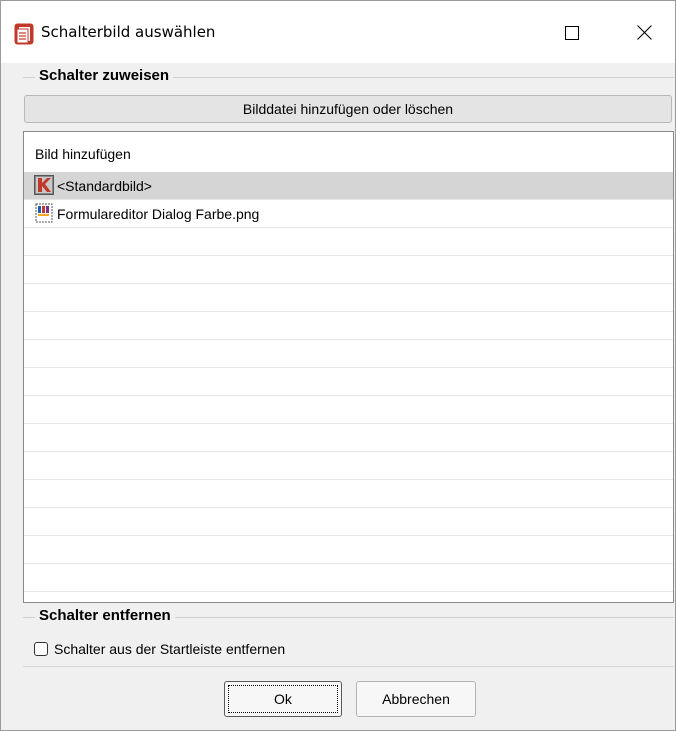 The image size is (676, 731). What do you see at coordinates (104, 75) in the screenshot?
I see `assign-section-title: Schalter zuweisen` at bounding box center [104, 75].